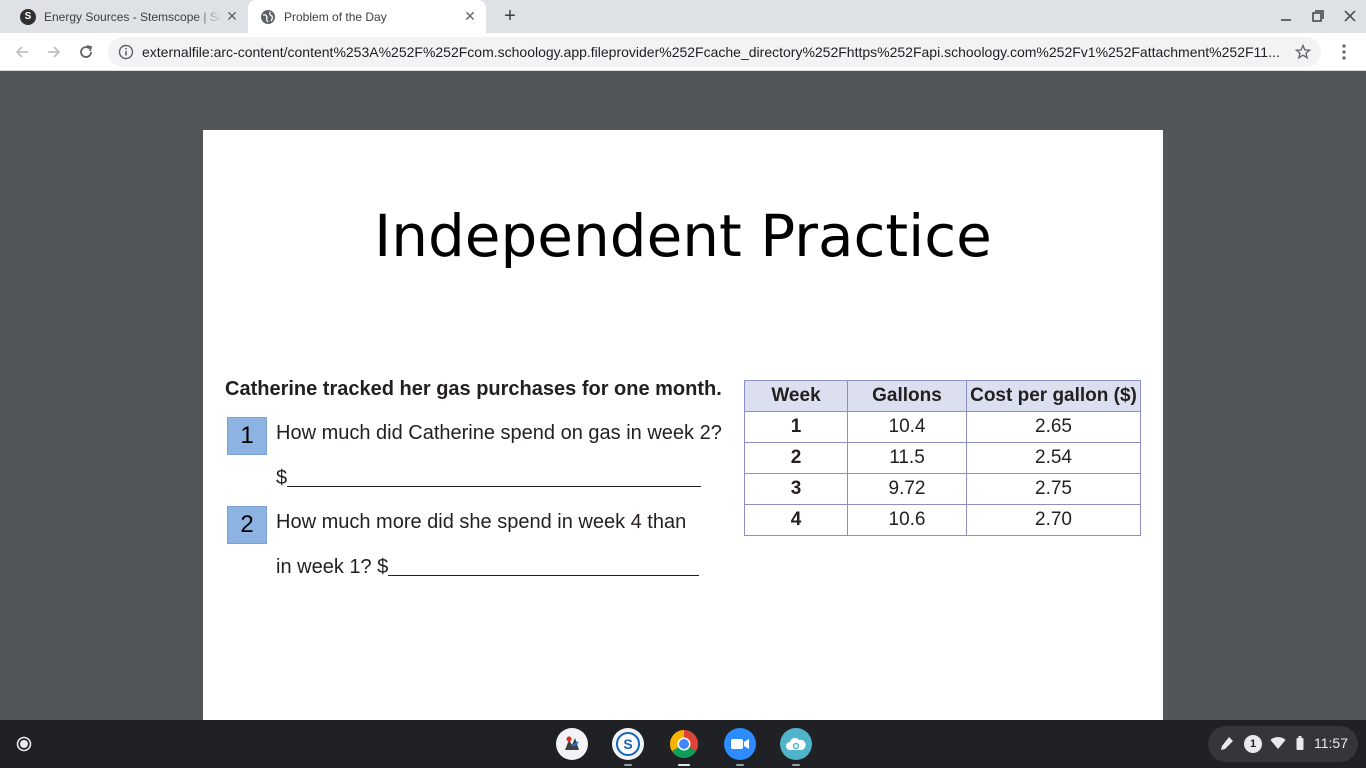  I want to click on cell-week: 2, so click(796, 458).